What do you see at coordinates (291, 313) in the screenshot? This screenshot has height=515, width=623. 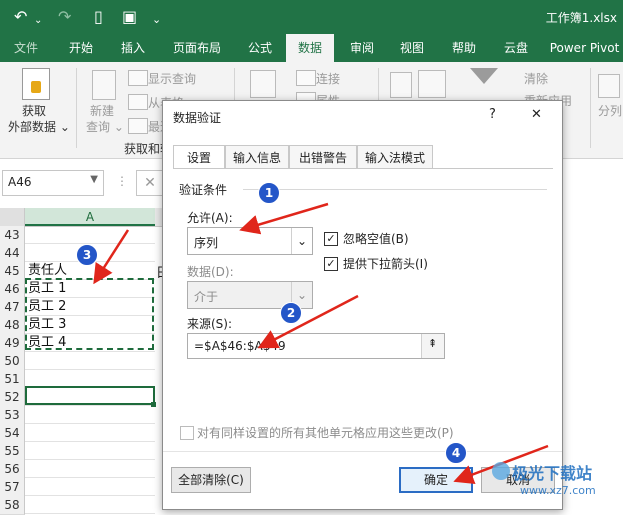 I see `step-badge-2: 2` at bounding box center [291, 313].